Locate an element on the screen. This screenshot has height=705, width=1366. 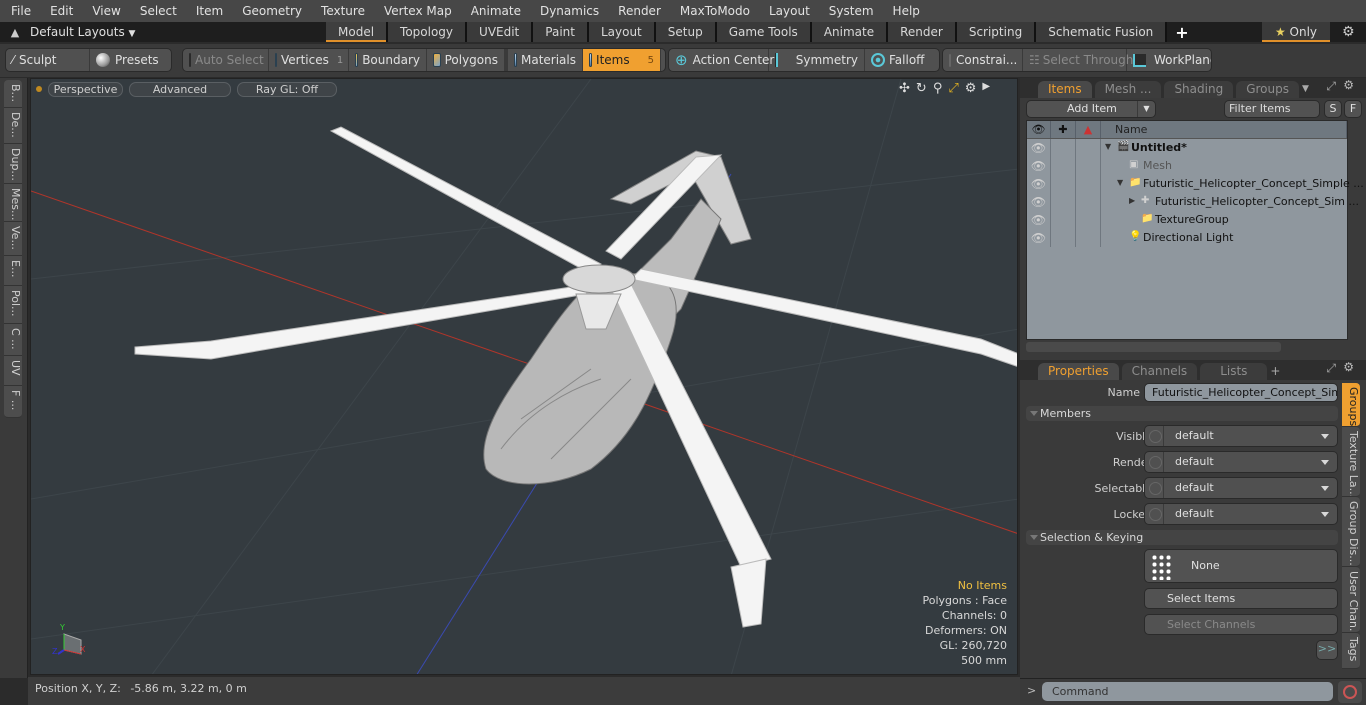
symmetry-button: Symmetry is located at coordinates (817, 60).